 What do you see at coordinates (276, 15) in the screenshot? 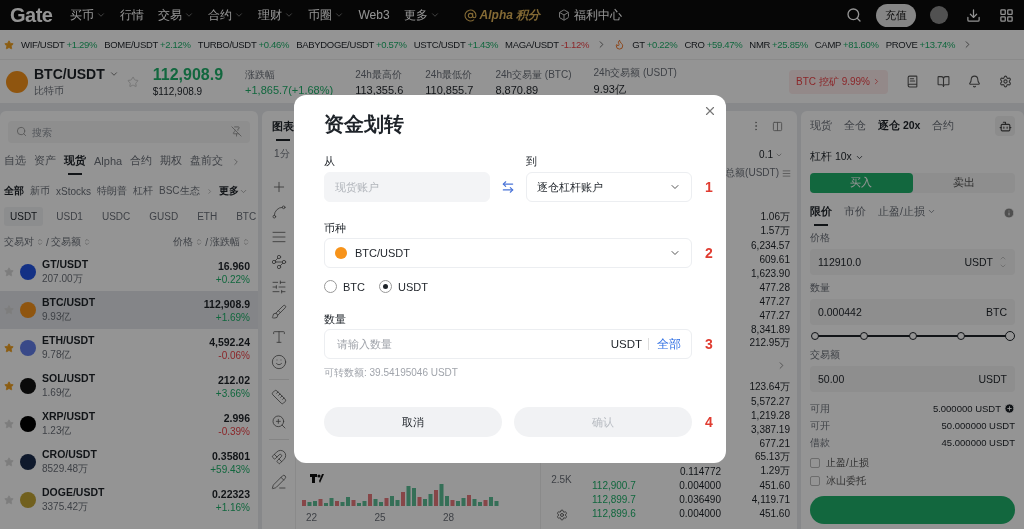
I see `nav-item: 理财` at bounding box center [276, 15].